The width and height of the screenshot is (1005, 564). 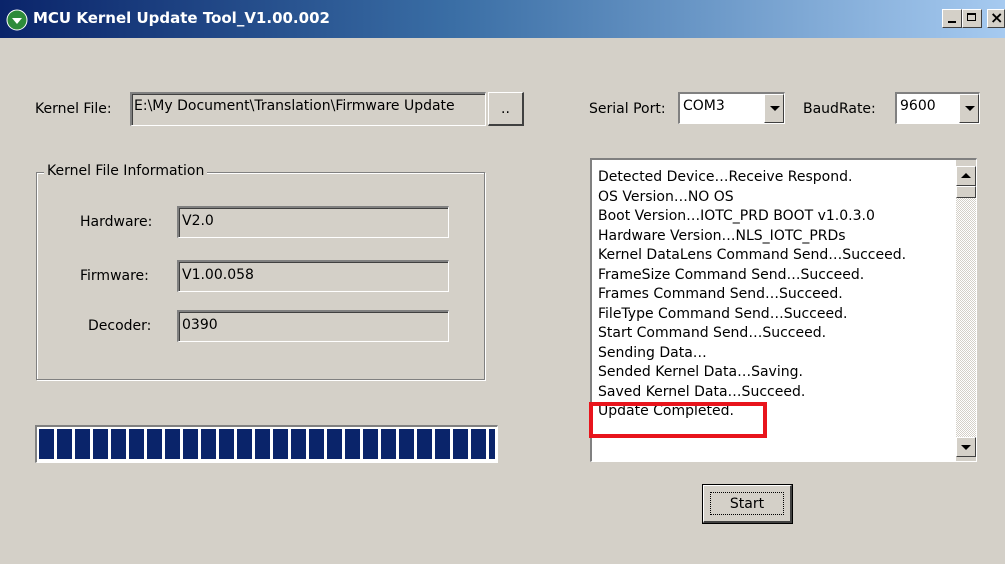 I want to click on scrollbar-track, so click(x=966, y=311).